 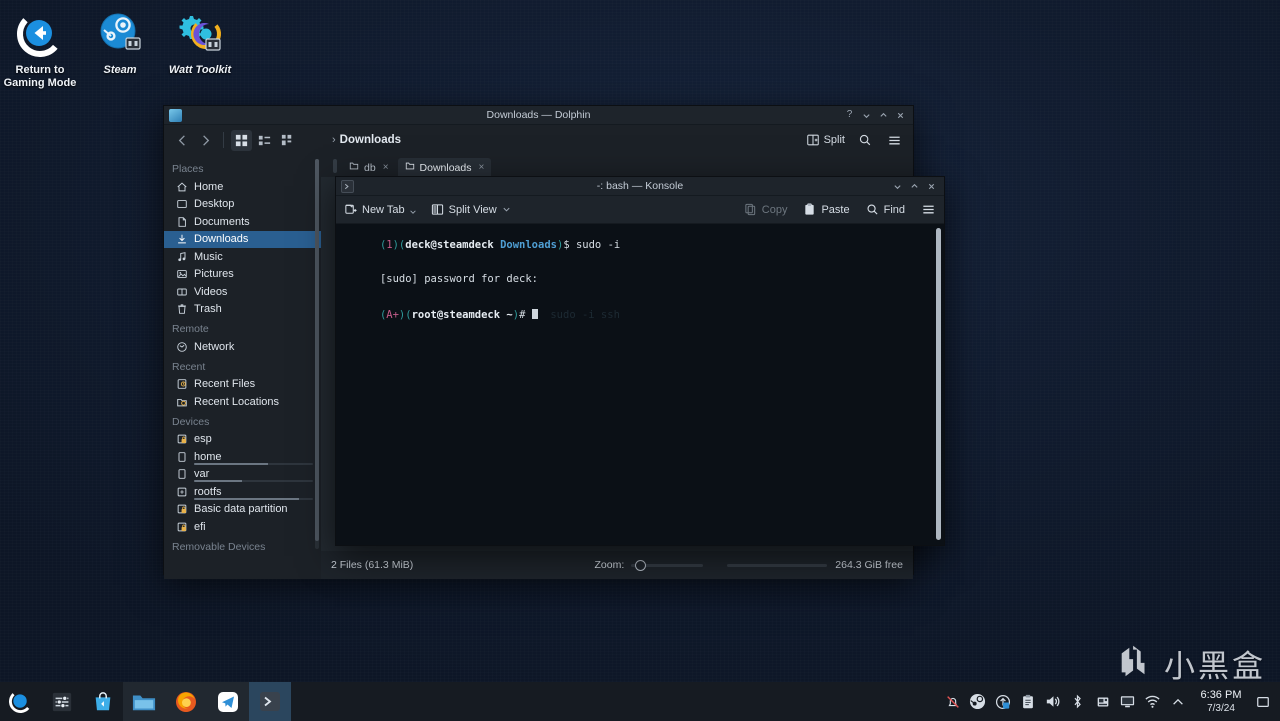 I want to click on help-icon: ?, so click(x=849, y=115).